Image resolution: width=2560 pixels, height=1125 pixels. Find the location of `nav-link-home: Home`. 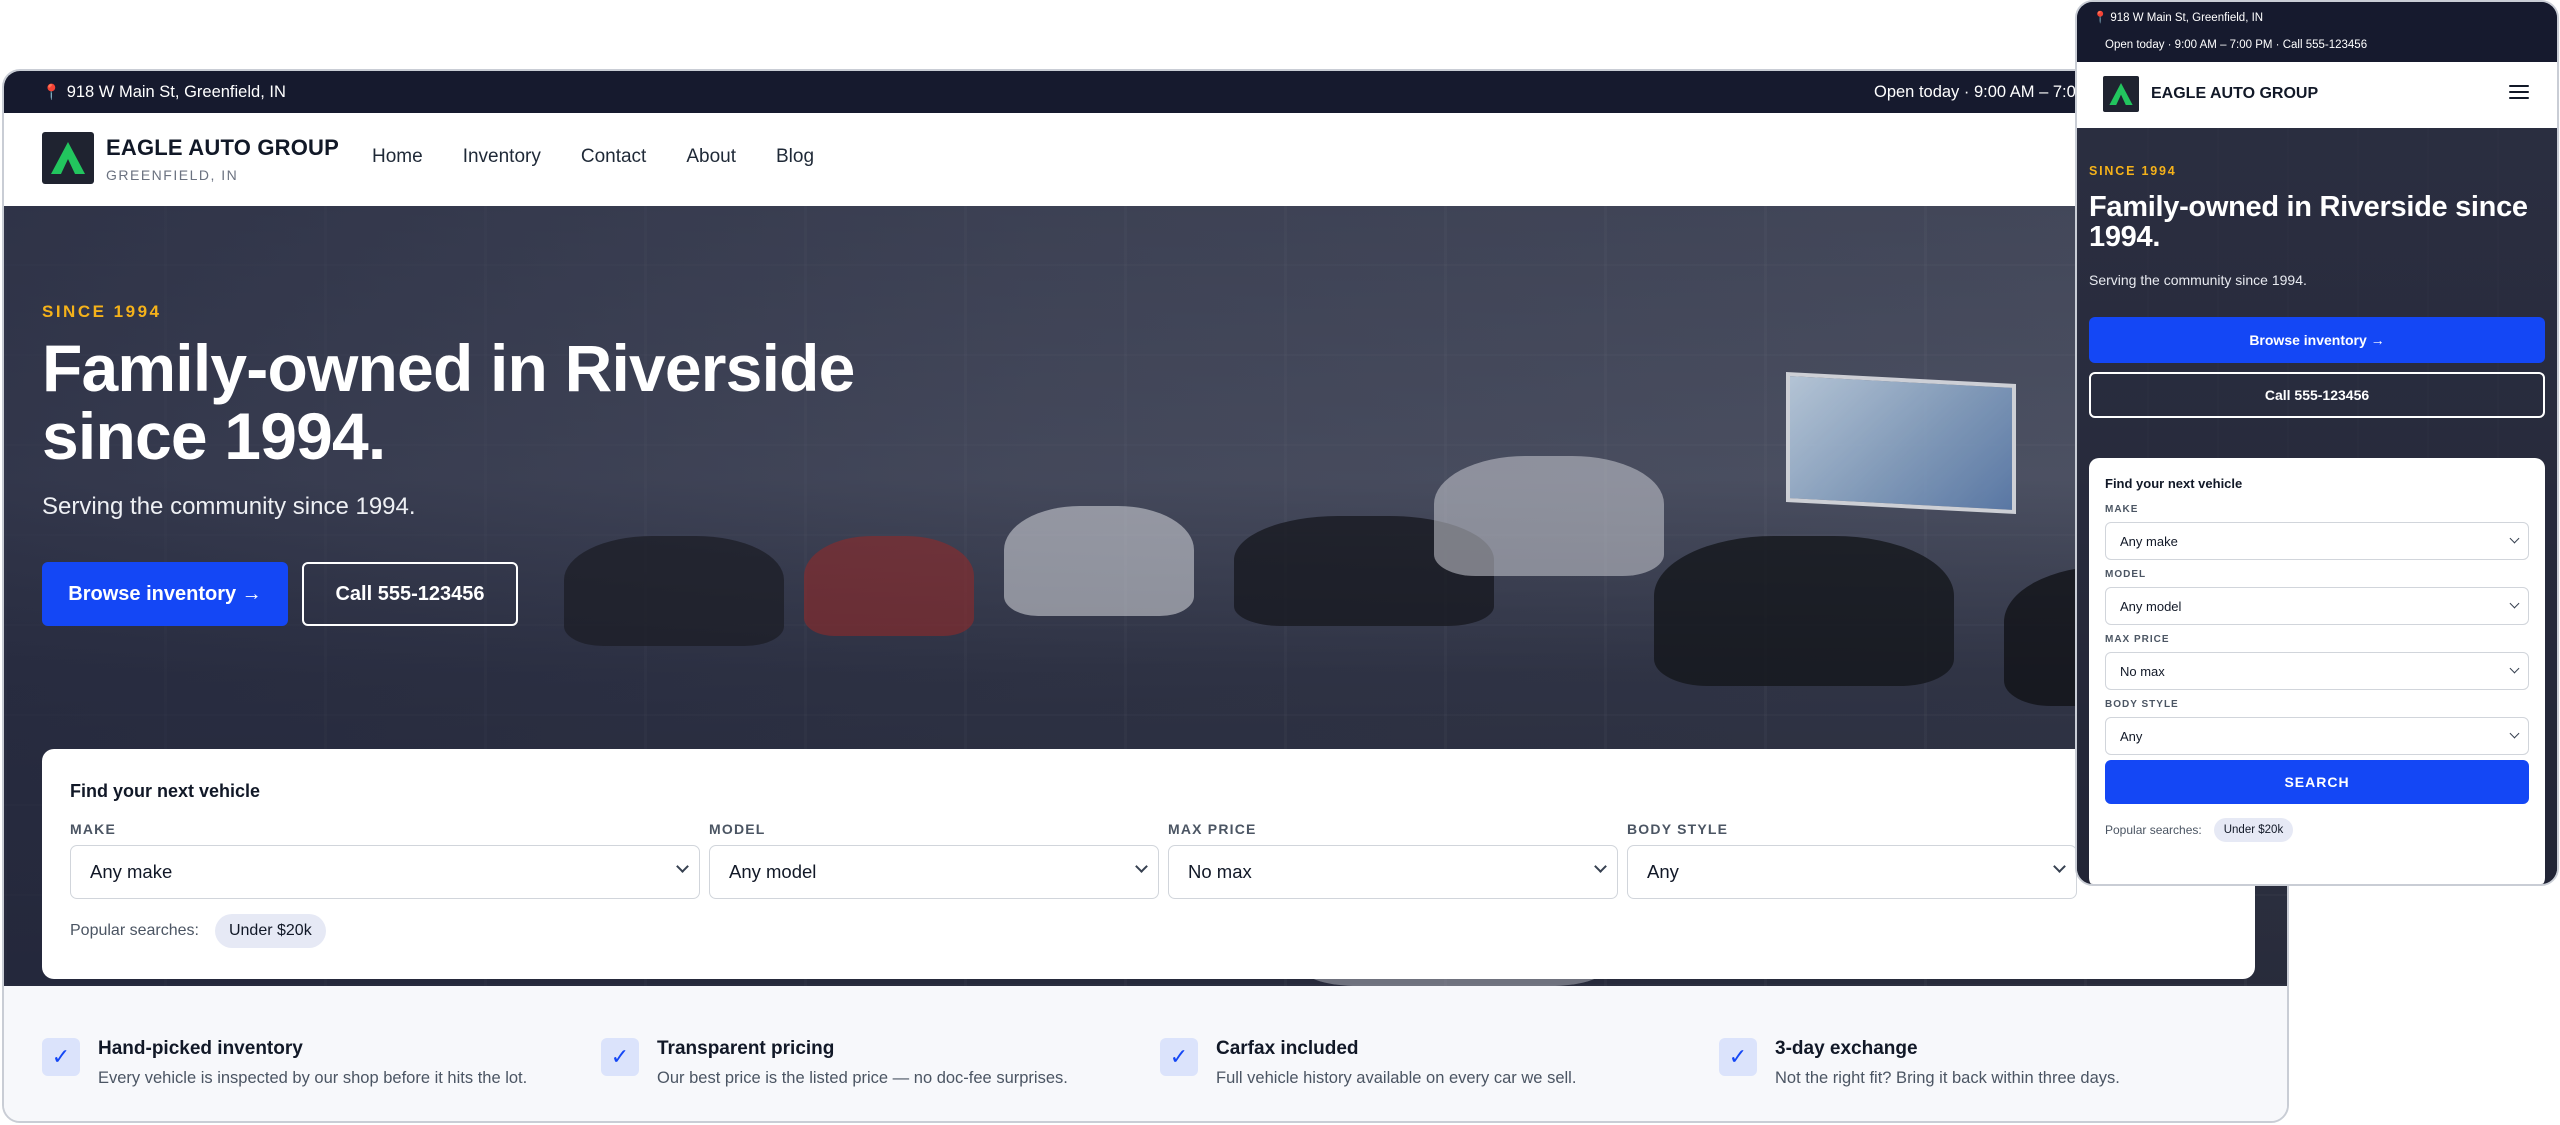

nav-link-home: Home is located at coordinates (397, 157).